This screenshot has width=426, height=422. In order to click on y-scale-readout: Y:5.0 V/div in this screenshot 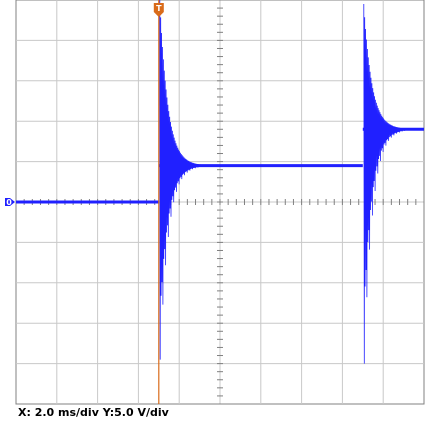, I will do `click(135, 412)`.